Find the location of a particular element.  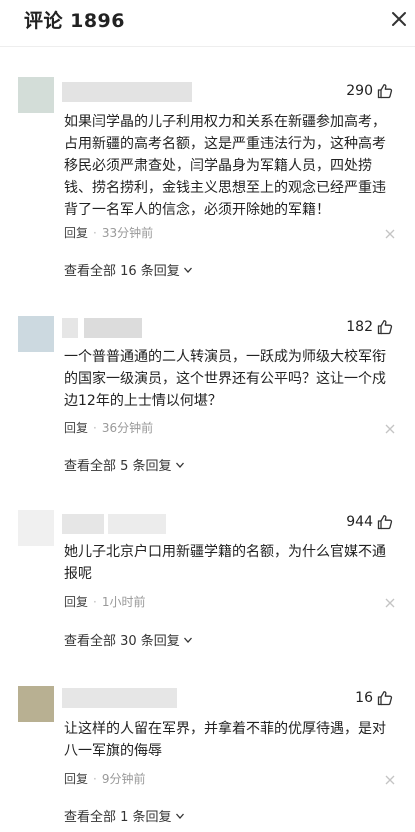

view-all-replies-button: 查看全部 1 条回复 is located at coordinates (124, 815).